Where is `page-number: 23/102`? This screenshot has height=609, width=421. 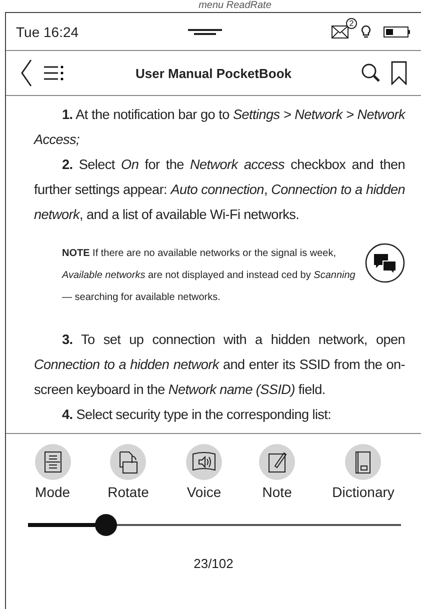 page-number: 23/102 is located at coordinates (213, 563).